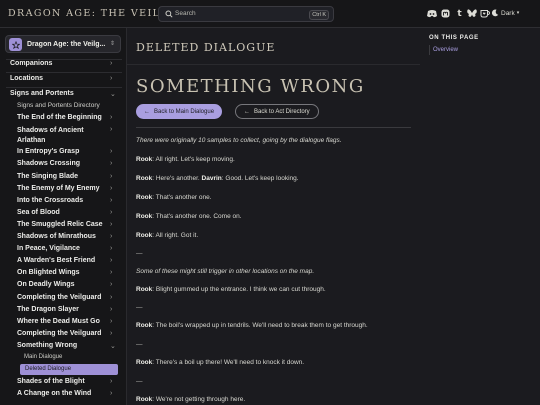  What do you see at coordinates (175, 235) in the screenshot?
I see `dialogue-text: : All right. Got it.` at bounding box center [175, 235].